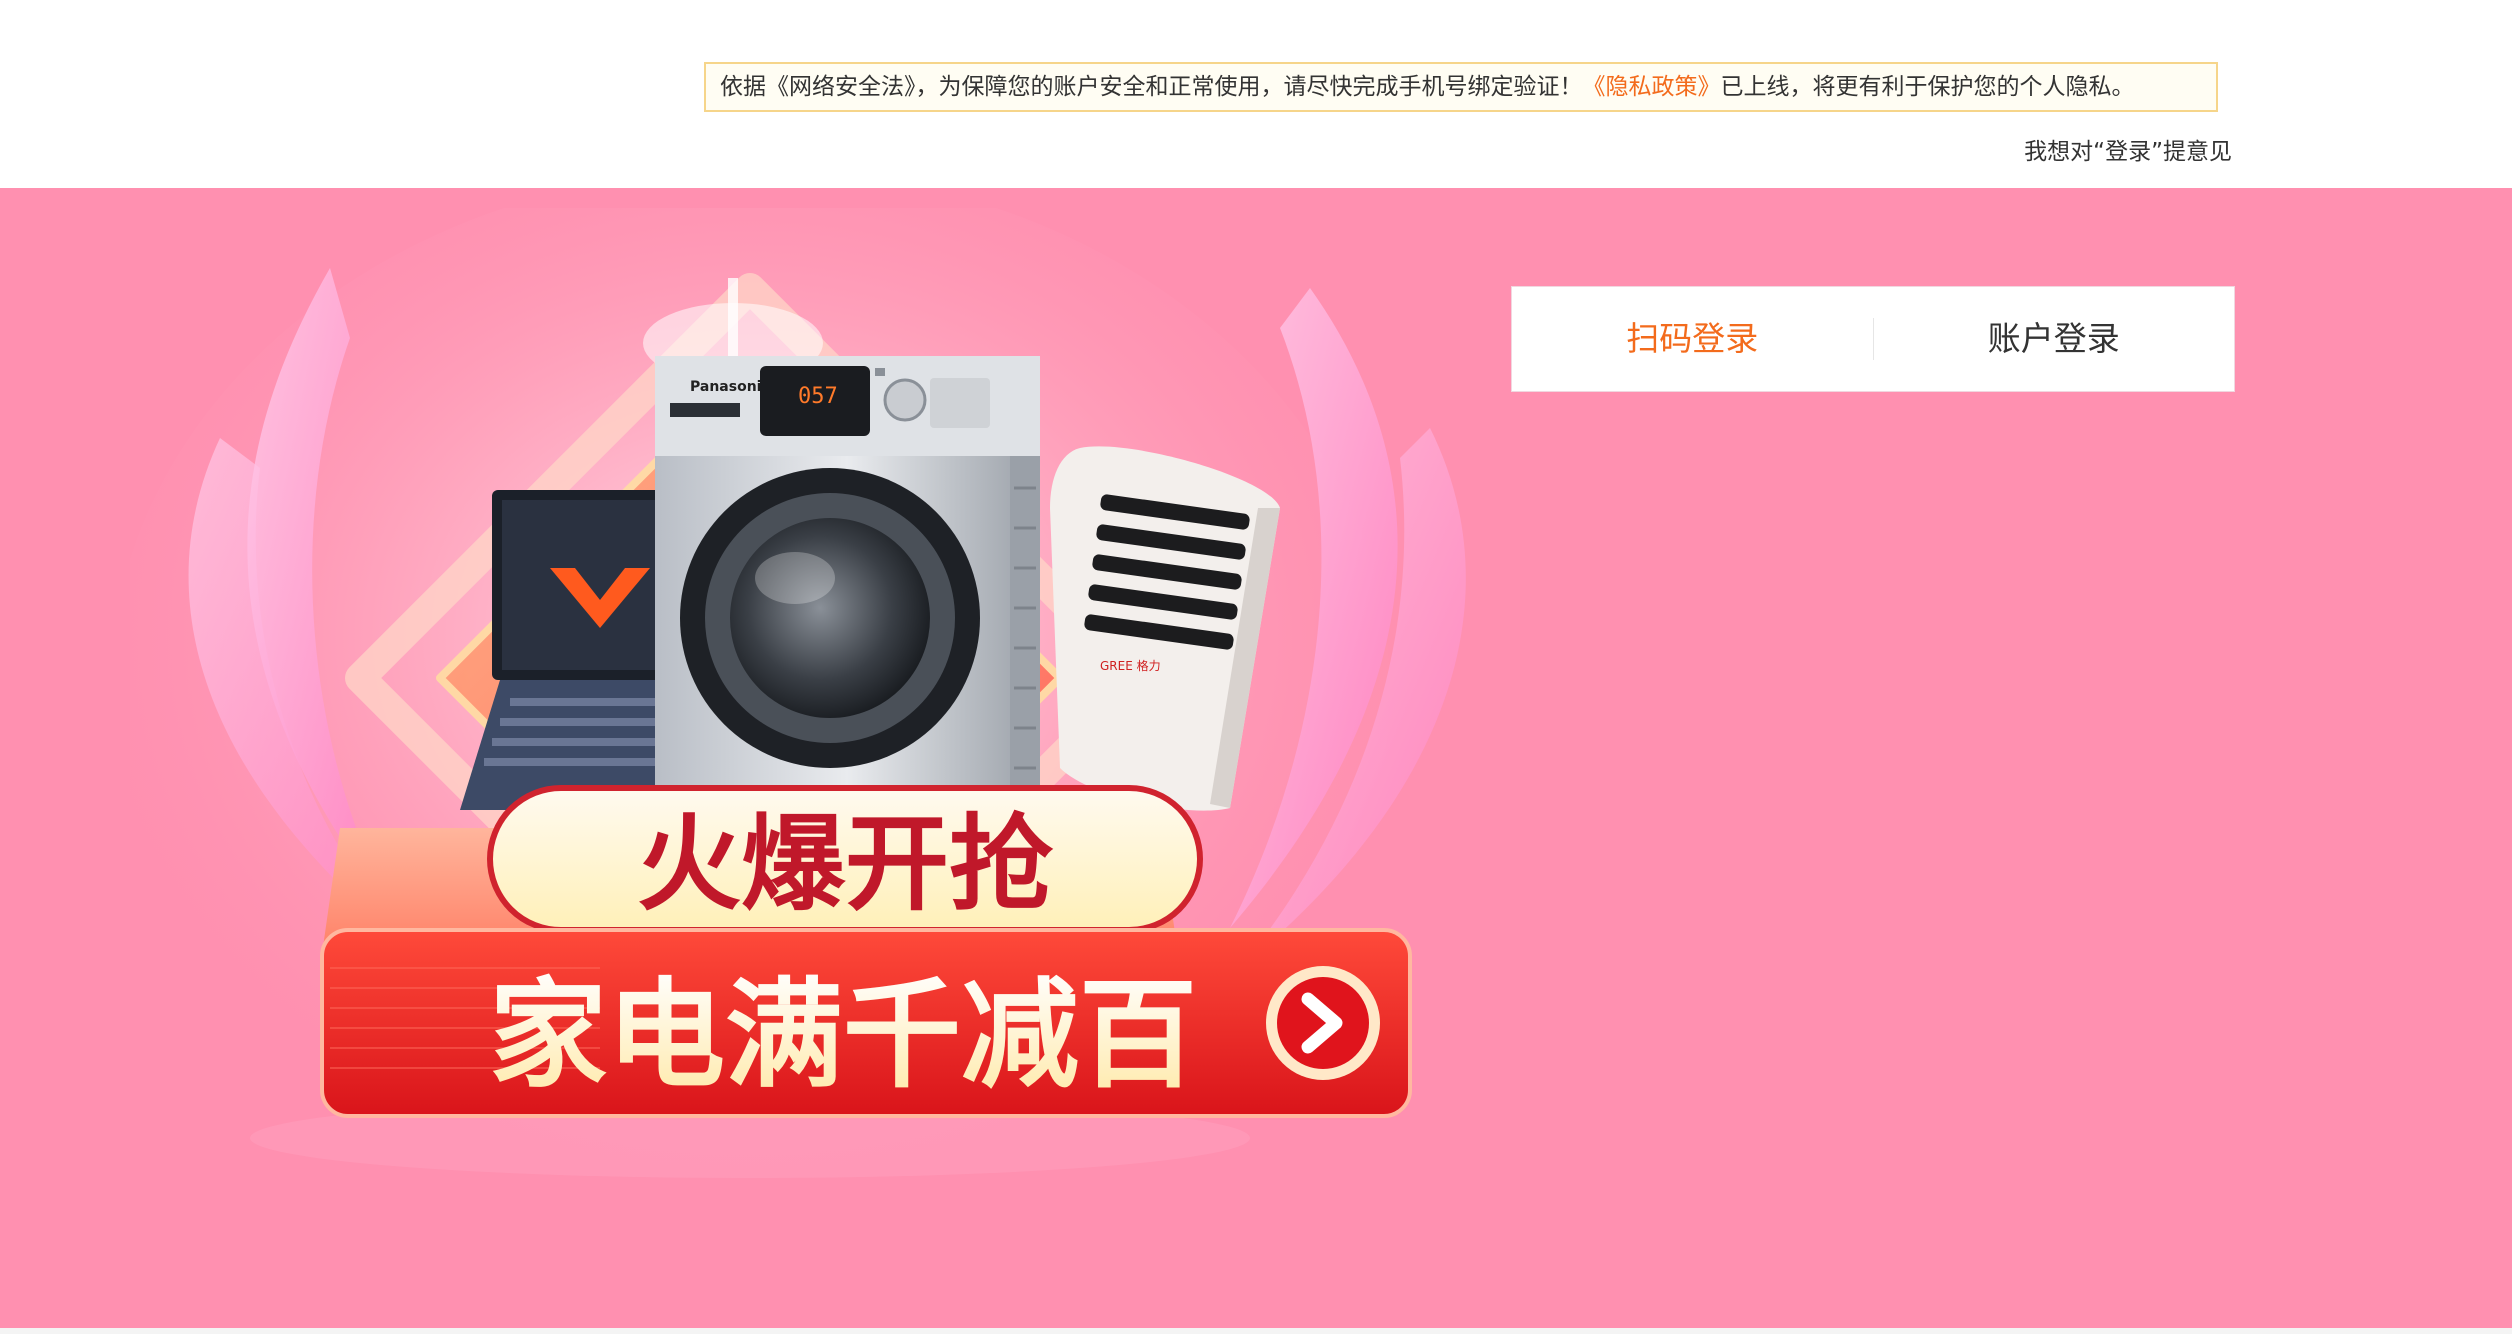 The width and height of the screenshot is (2512, 1334). What do you see at coordinates (847, 591) in the screenshot?
I see `washing-machine-product: Panasonic 057` at bounding box center [847, 591].